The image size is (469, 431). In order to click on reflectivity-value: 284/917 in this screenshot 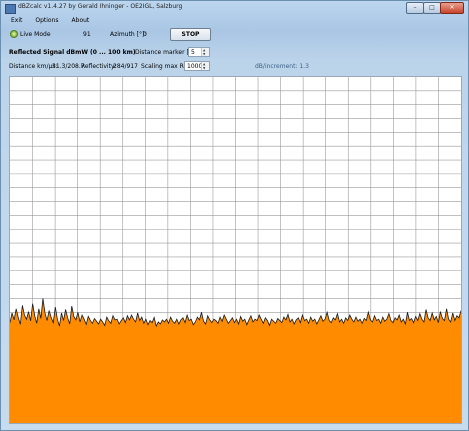, I will do `click(125, 66)`.